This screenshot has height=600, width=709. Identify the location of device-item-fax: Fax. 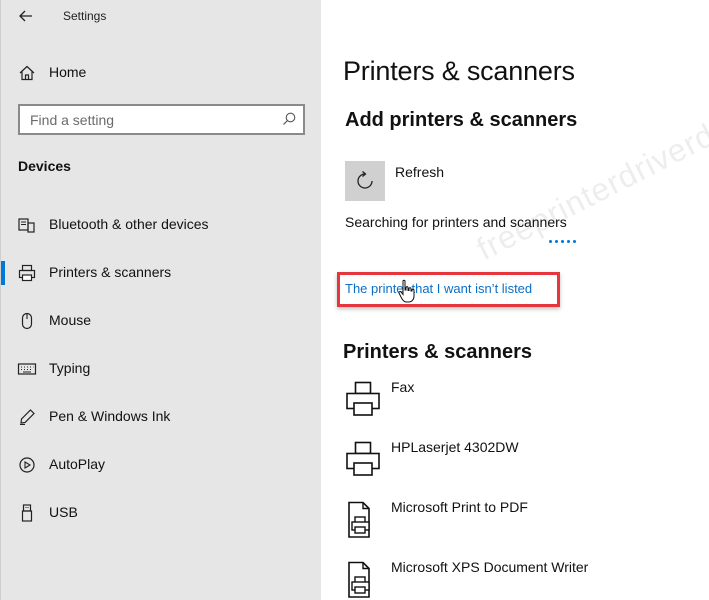
(515, 401).